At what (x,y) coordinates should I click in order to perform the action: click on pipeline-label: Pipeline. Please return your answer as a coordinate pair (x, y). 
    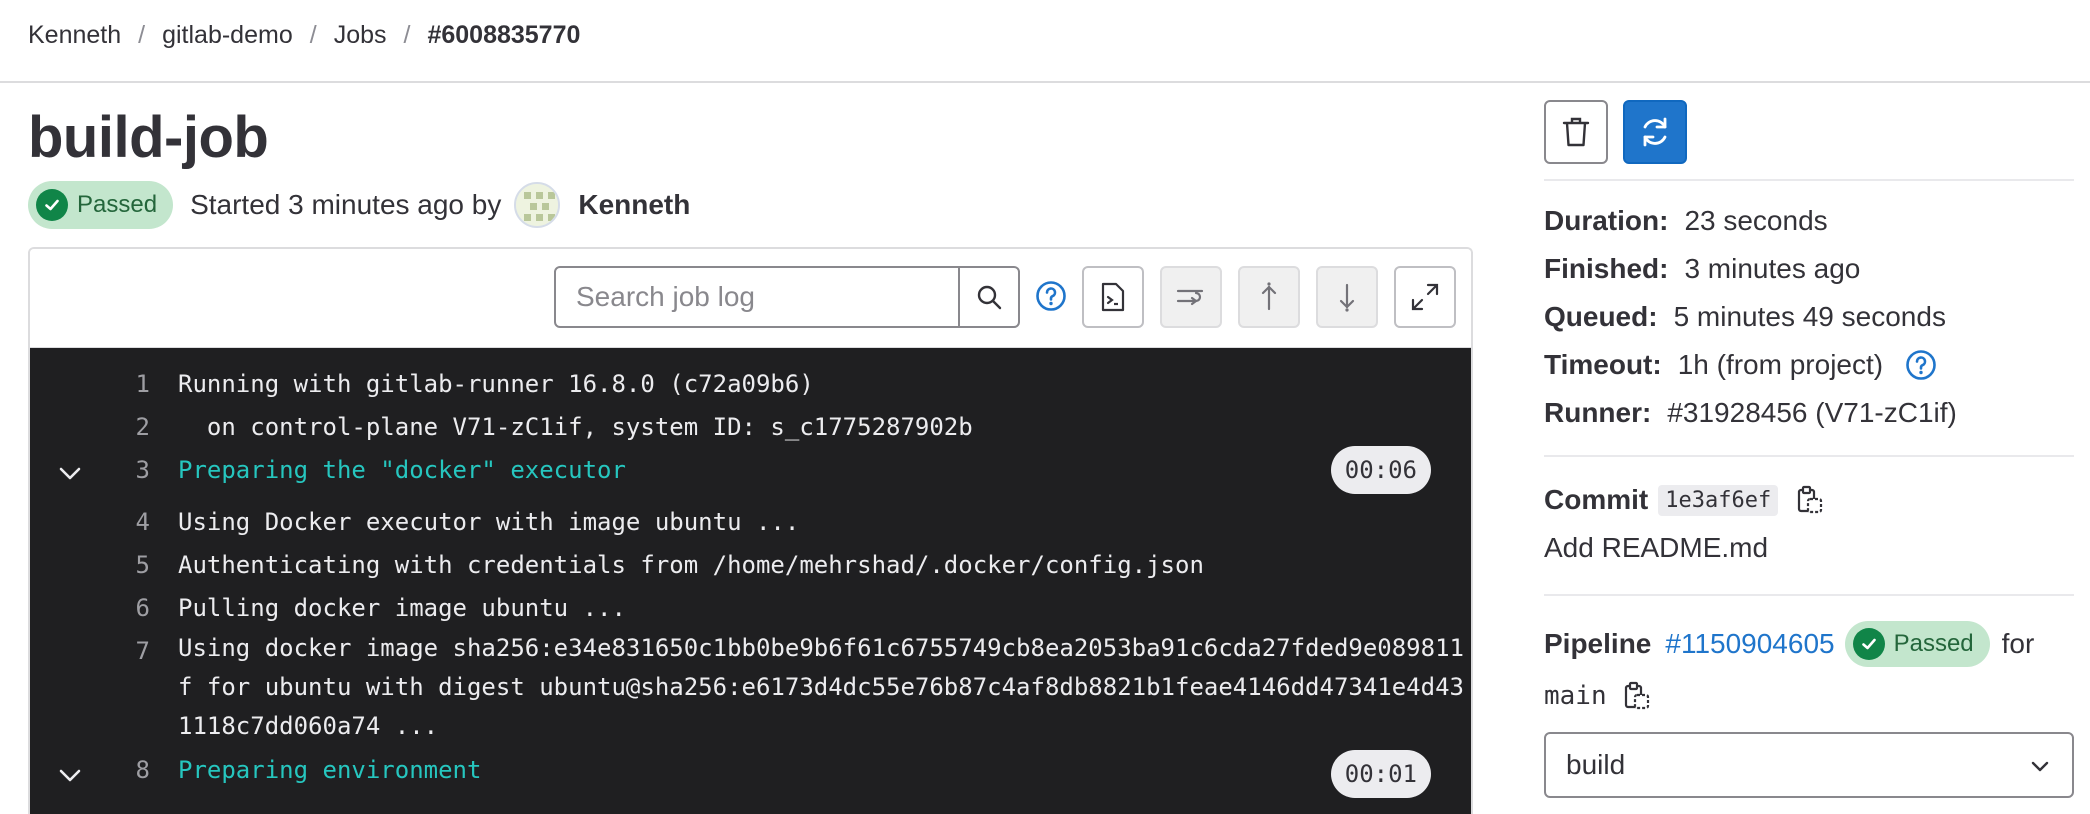
    Looking at the image, I should click on (1598, 643).